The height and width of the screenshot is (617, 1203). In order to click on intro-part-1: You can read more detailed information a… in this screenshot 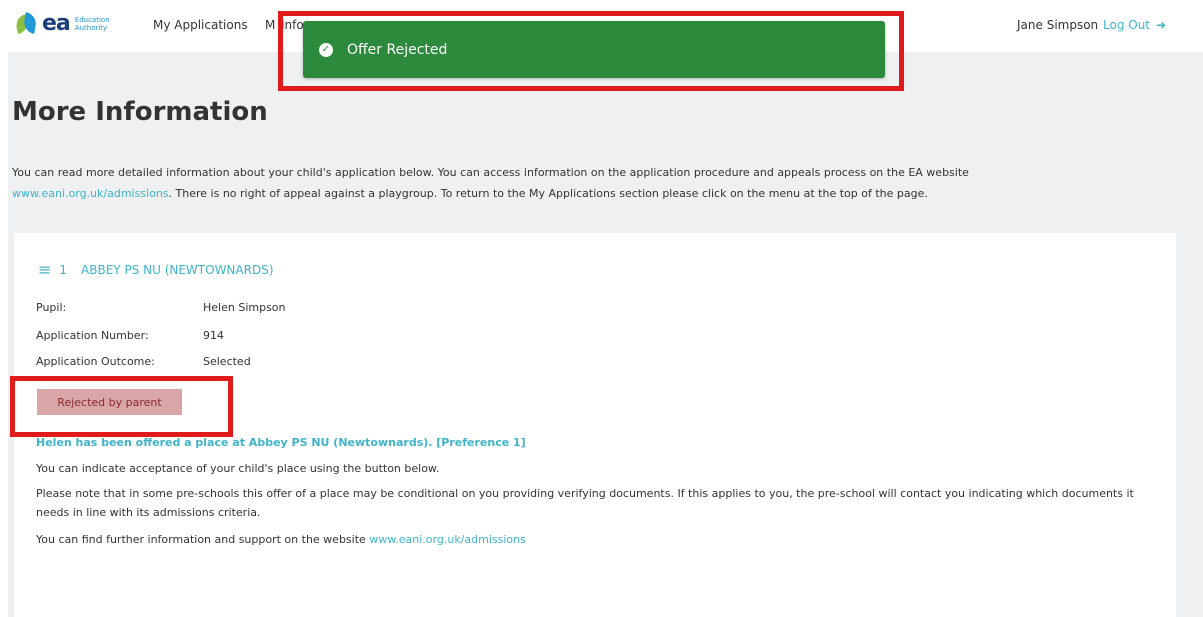, I will do `click(490, 172)`.